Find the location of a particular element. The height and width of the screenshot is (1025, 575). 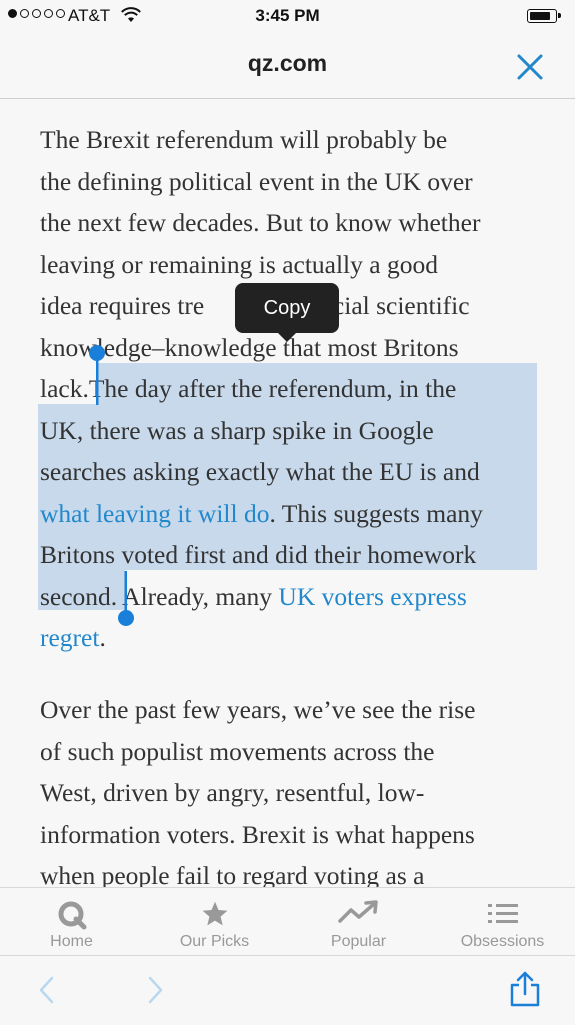

tab-bar: Home Our Picks Popular Obsessions is located at coordinates (287, 921).